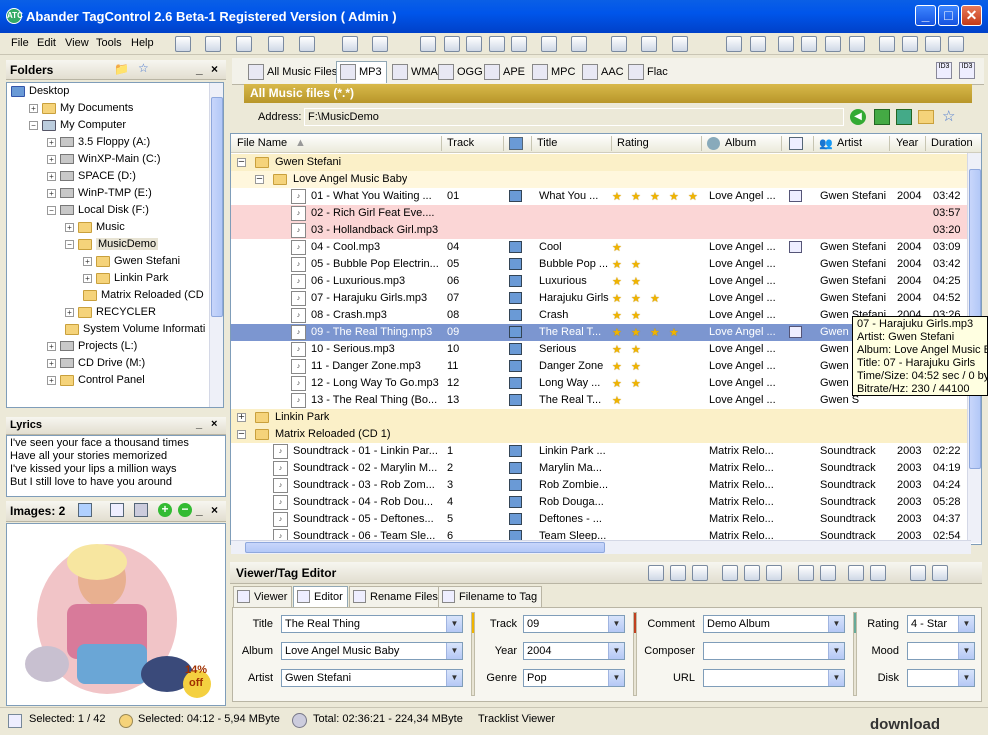 The width and height of the screenshot is (988, 735). I want to click on tree-scrollbar, so click(216, 245).